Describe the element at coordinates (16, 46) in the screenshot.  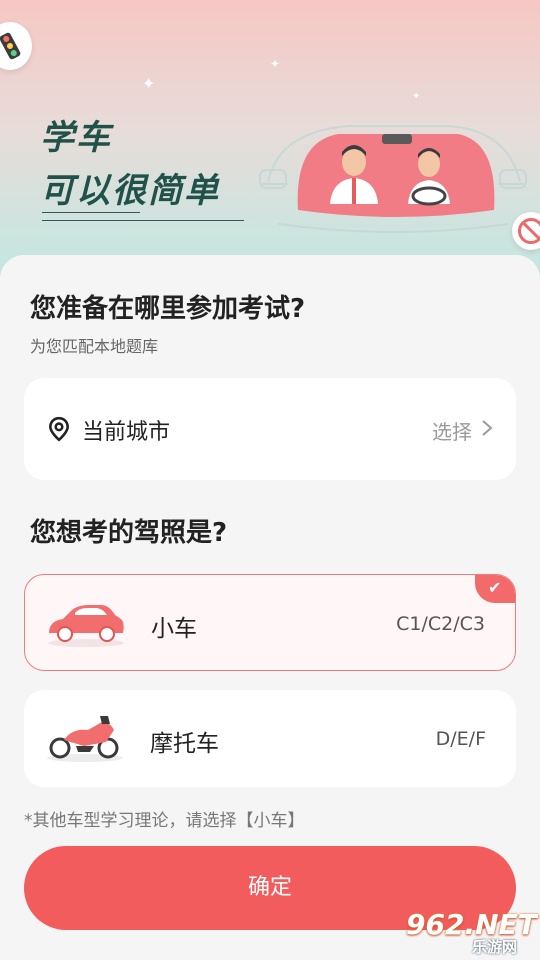
I see `traffic-light-icon` at that location.